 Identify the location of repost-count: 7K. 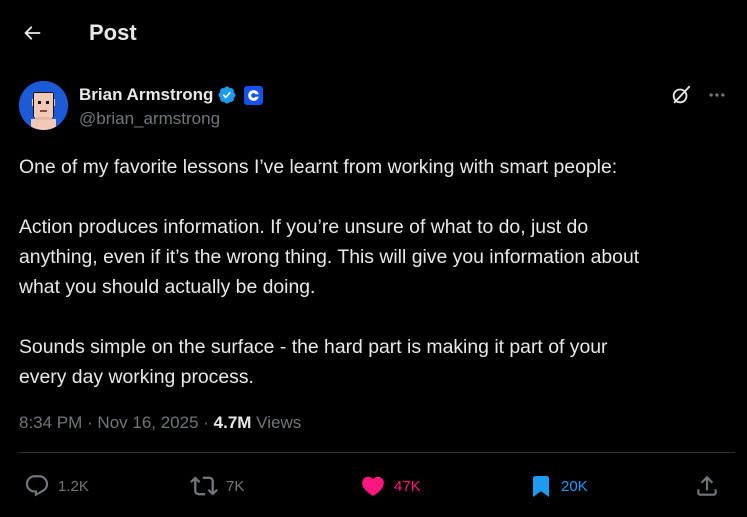
(235, 486).